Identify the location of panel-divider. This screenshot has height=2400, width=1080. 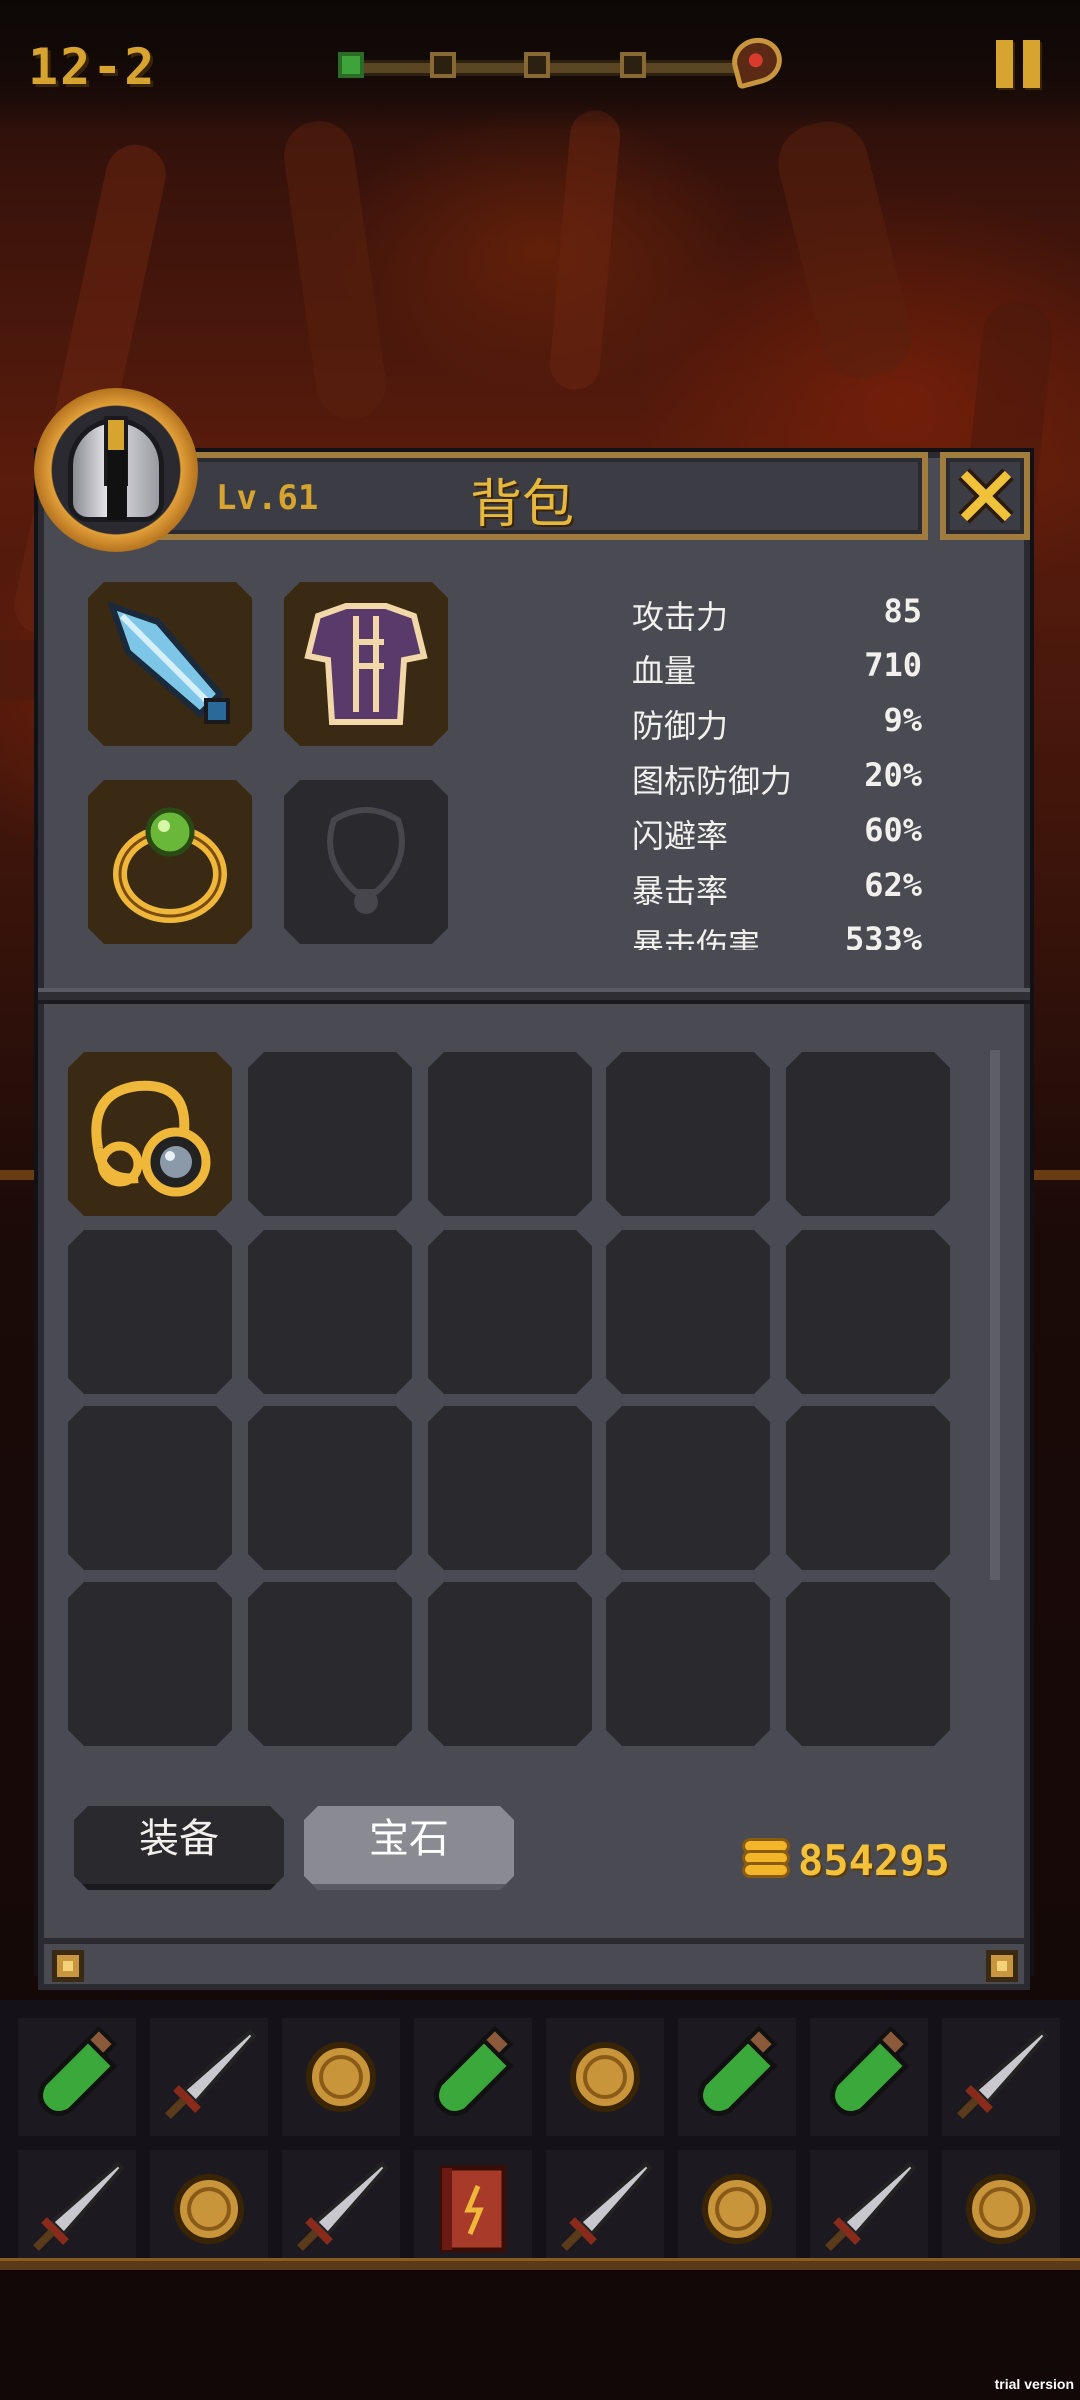
(534, 996).